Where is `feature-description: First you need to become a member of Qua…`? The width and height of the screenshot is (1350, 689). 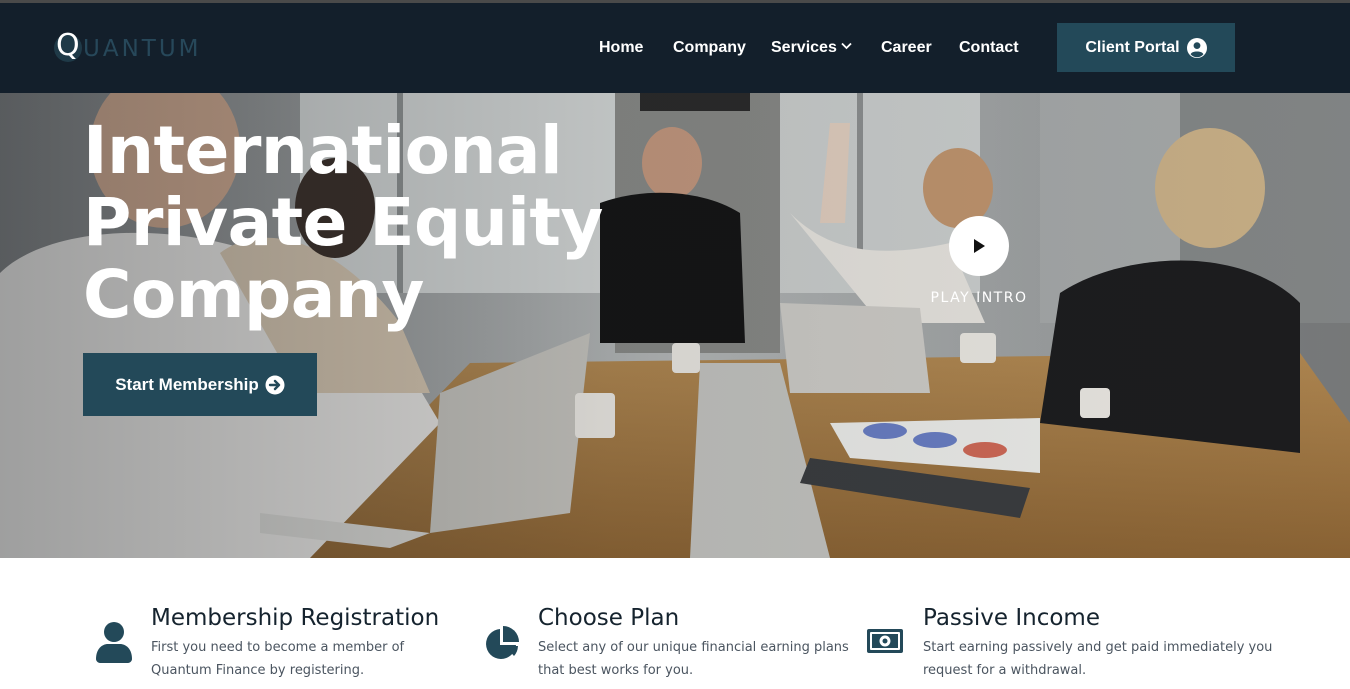
feature-description: First you need to become a member of Qua… is located at coordinates (306, 659).